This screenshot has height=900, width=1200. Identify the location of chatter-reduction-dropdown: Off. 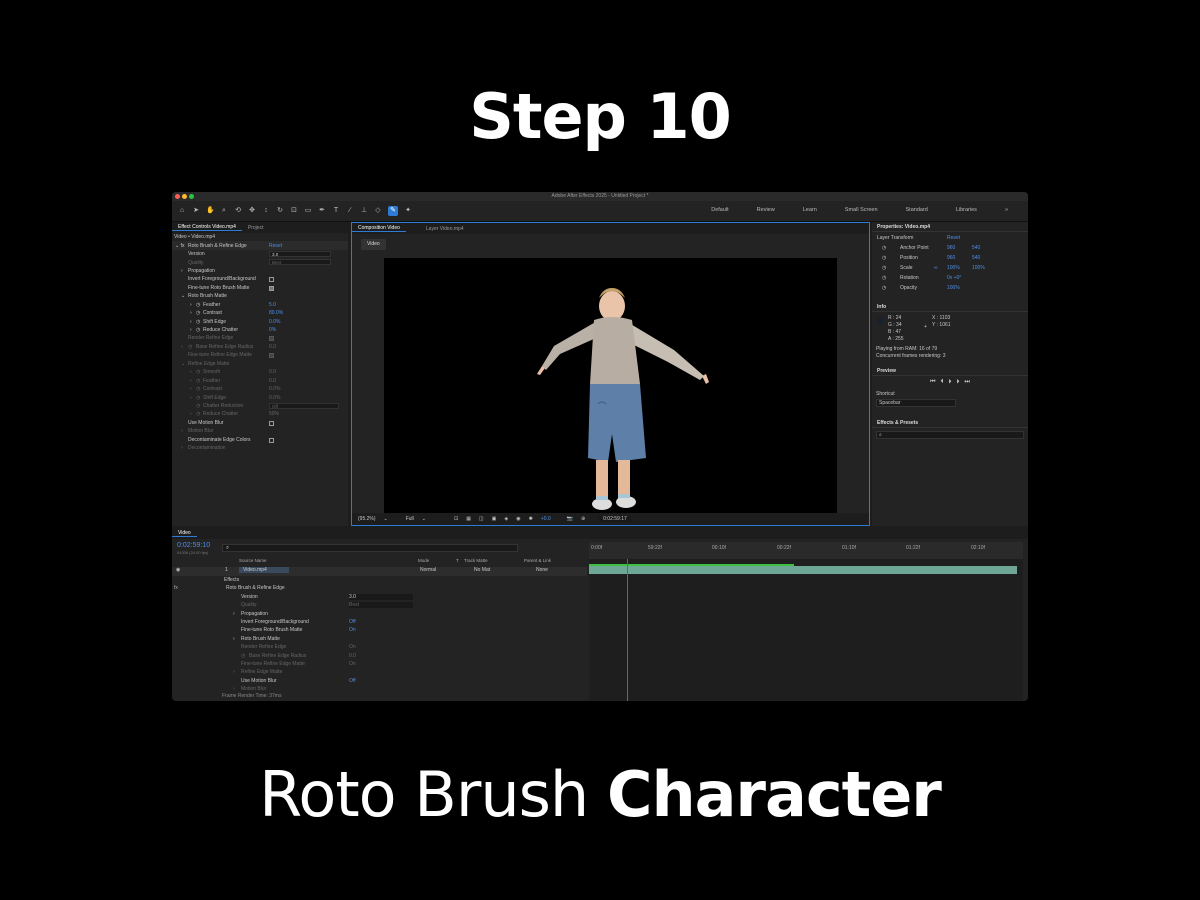
(304, 405).